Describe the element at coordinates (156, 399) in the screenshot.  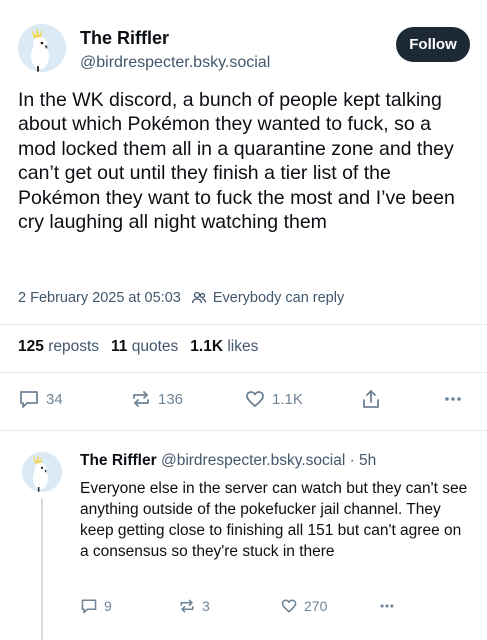
I see `repost-button: 136` at that location.